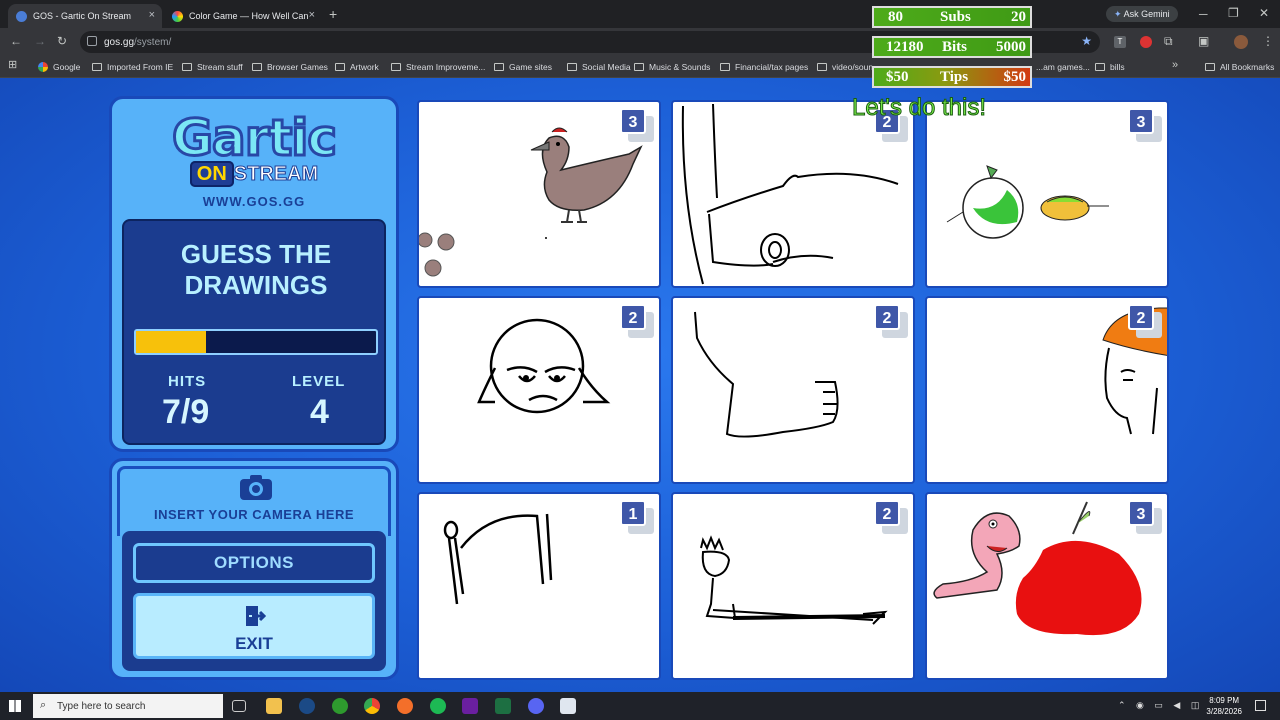 The height and width of the screenshot is (720, 1280). Describe the element at coordinates (405, 706) in the screenshot. I see `firefox-icon` at that location.